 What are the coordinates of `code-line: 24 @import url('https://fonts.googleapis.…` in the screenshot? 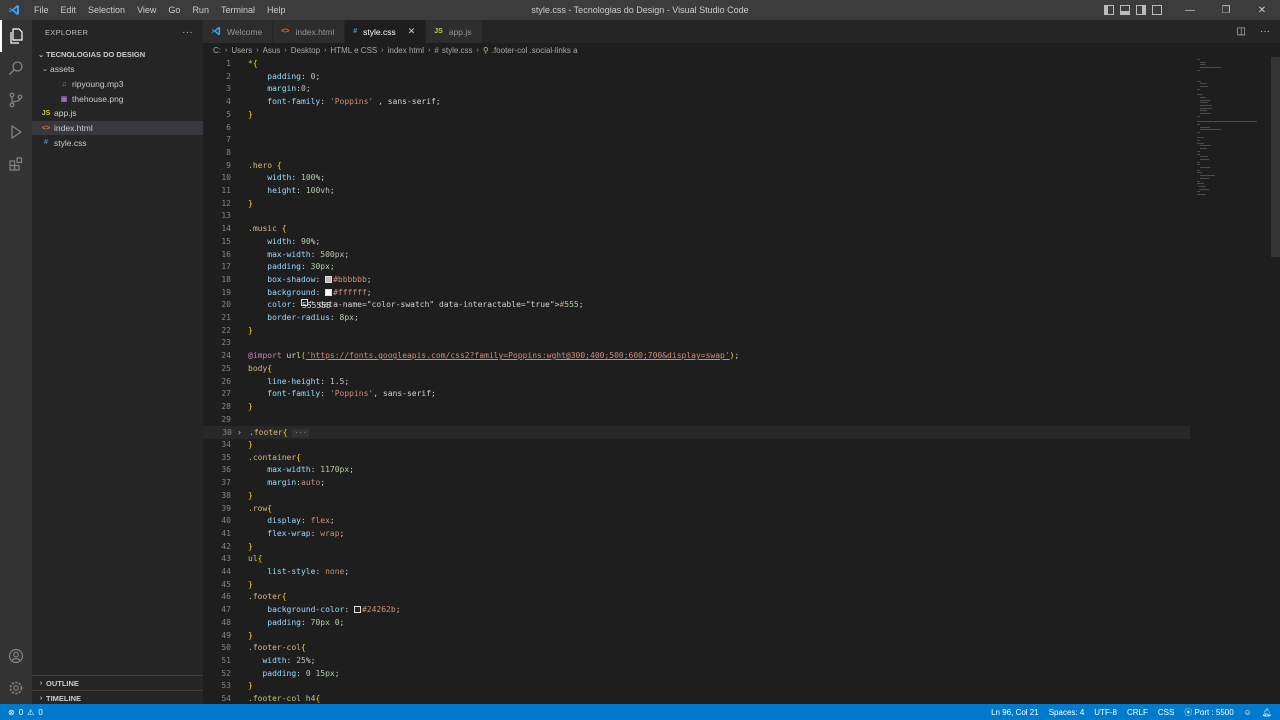 It's located at (703, 356).